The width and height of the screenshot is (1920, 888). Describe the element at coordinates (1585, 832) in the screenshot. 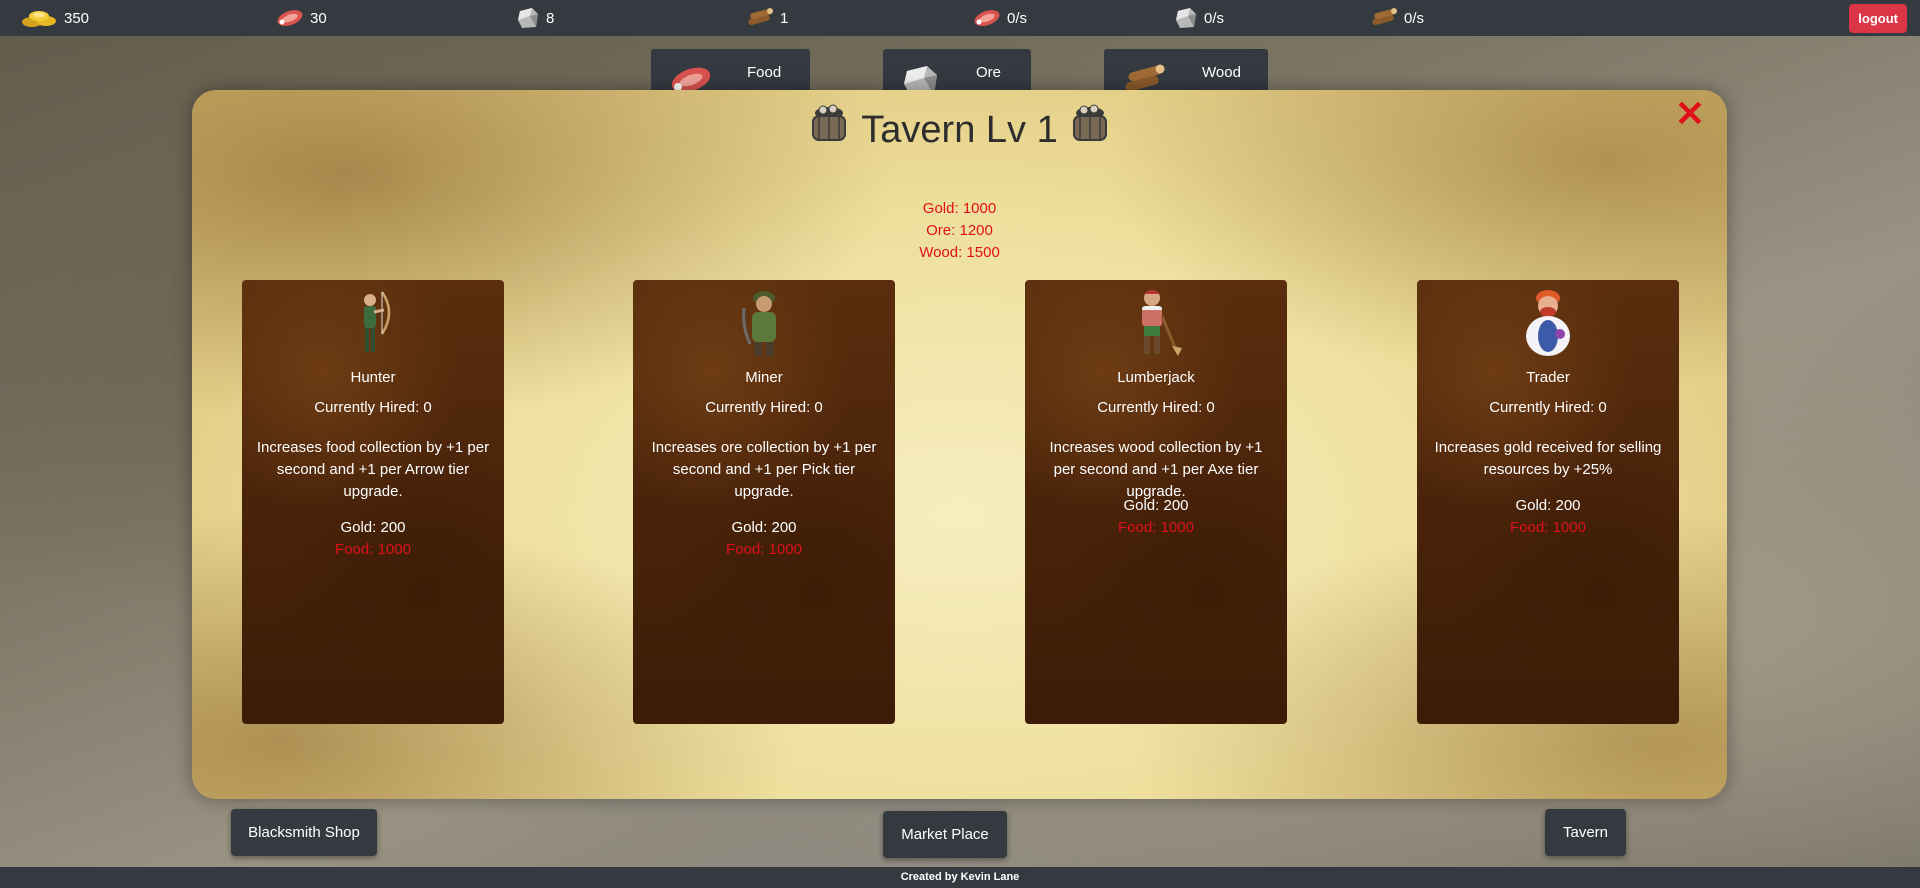

I see `tavern-button: Tavern` at that location.